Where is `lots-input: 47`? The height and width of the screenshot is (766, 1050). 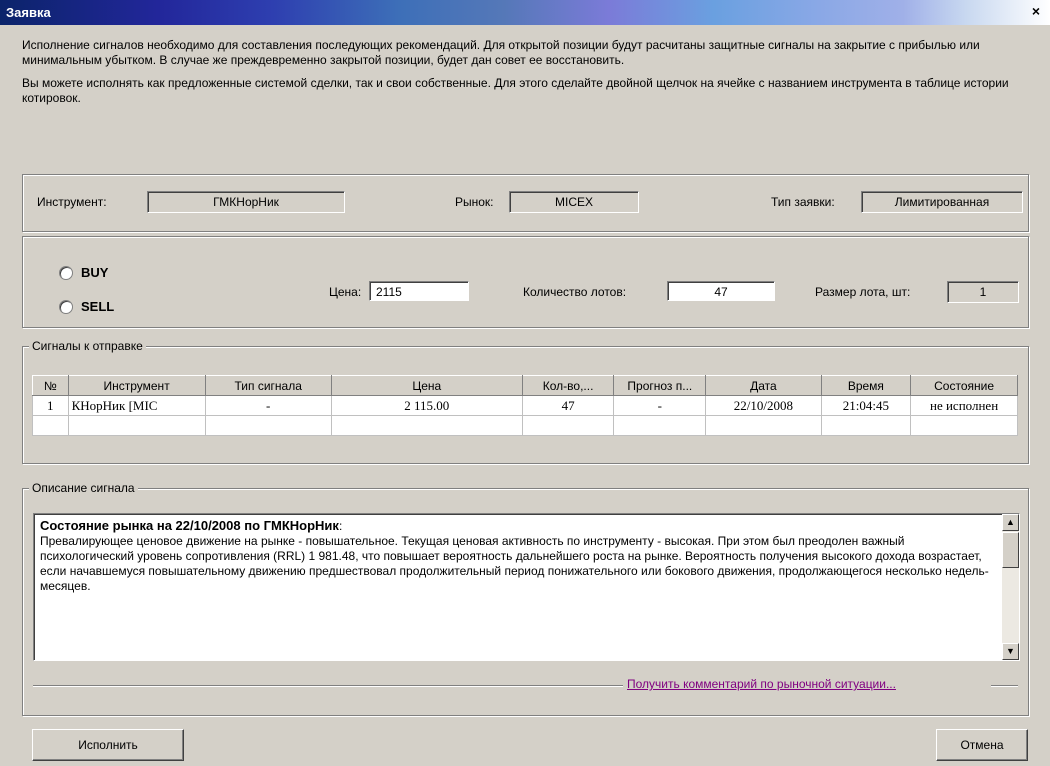 lots-input: 47 is located at coordinates (721, 291).